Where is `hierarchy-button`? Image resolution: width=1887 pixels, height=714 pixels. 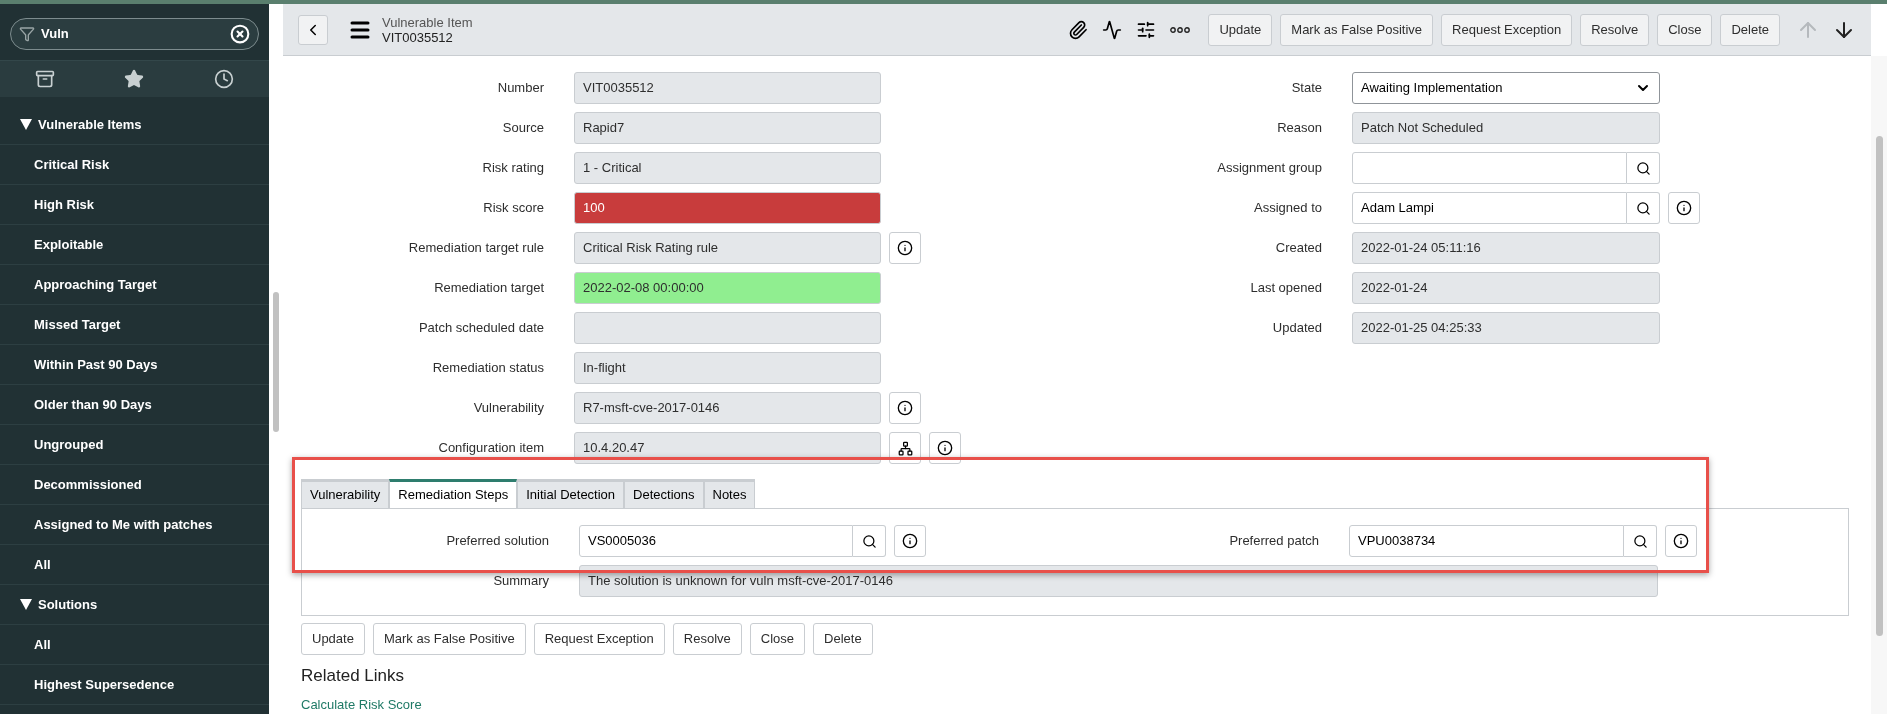 hierarchy-button is located at coordinates (905, 448).